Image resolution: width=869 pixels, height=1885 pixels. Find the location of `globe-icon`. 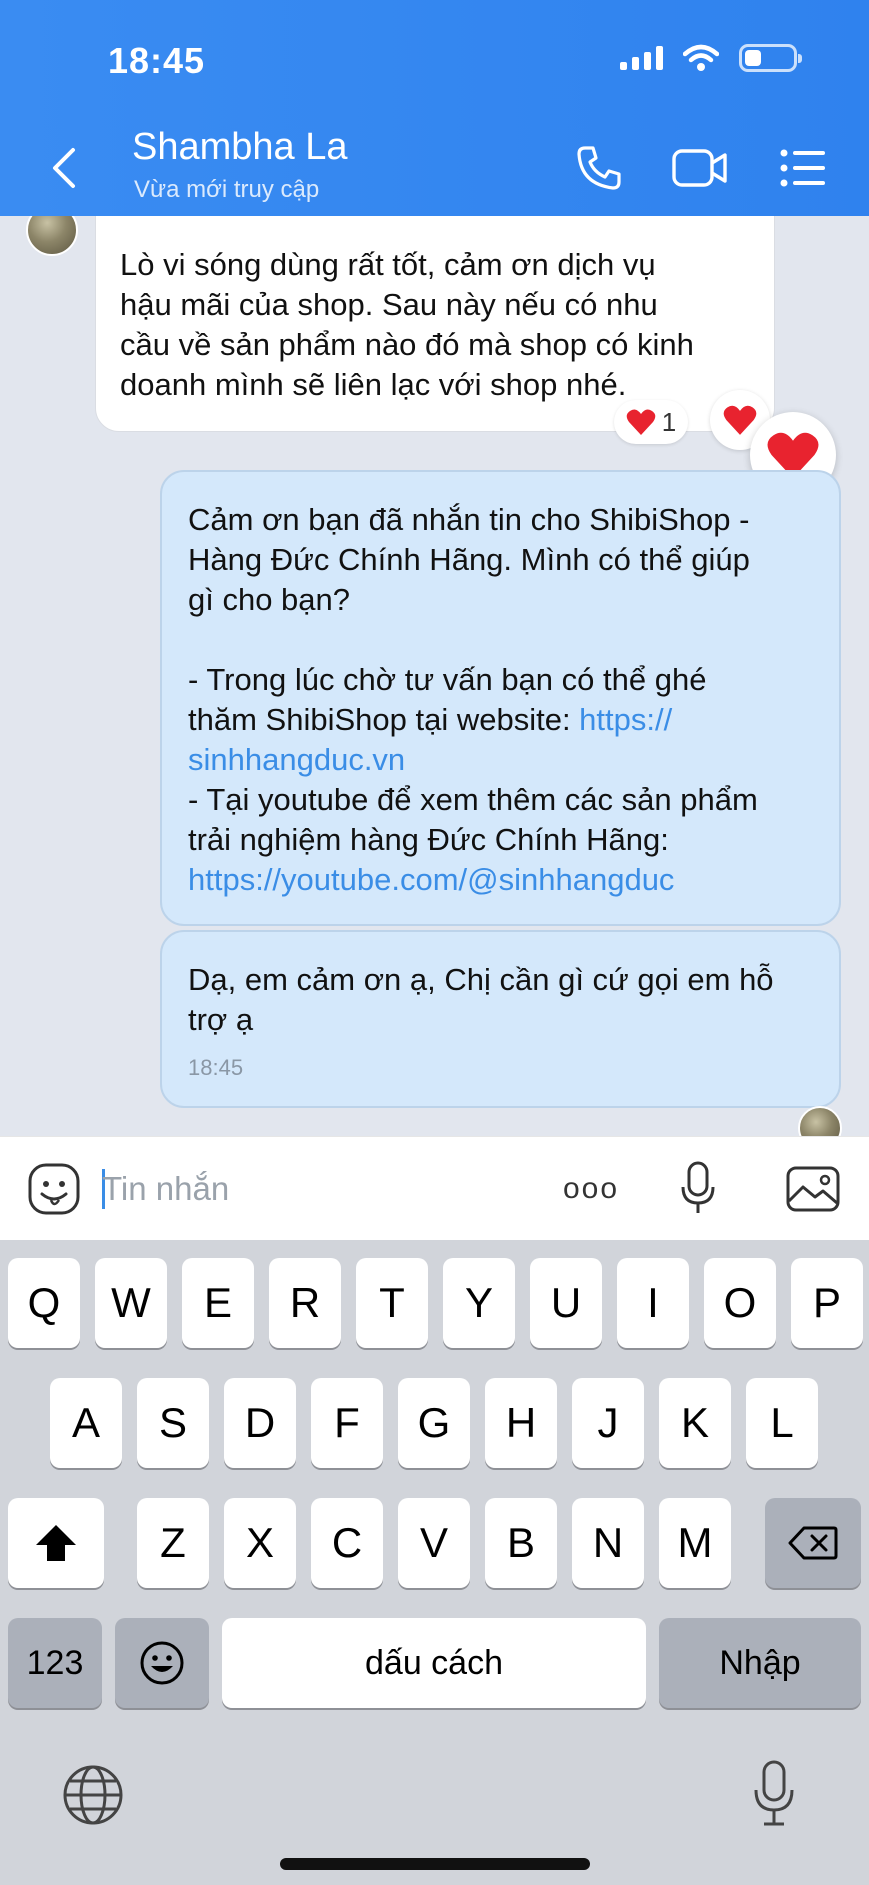

globe-icon is located at coordinates (93, 1795).